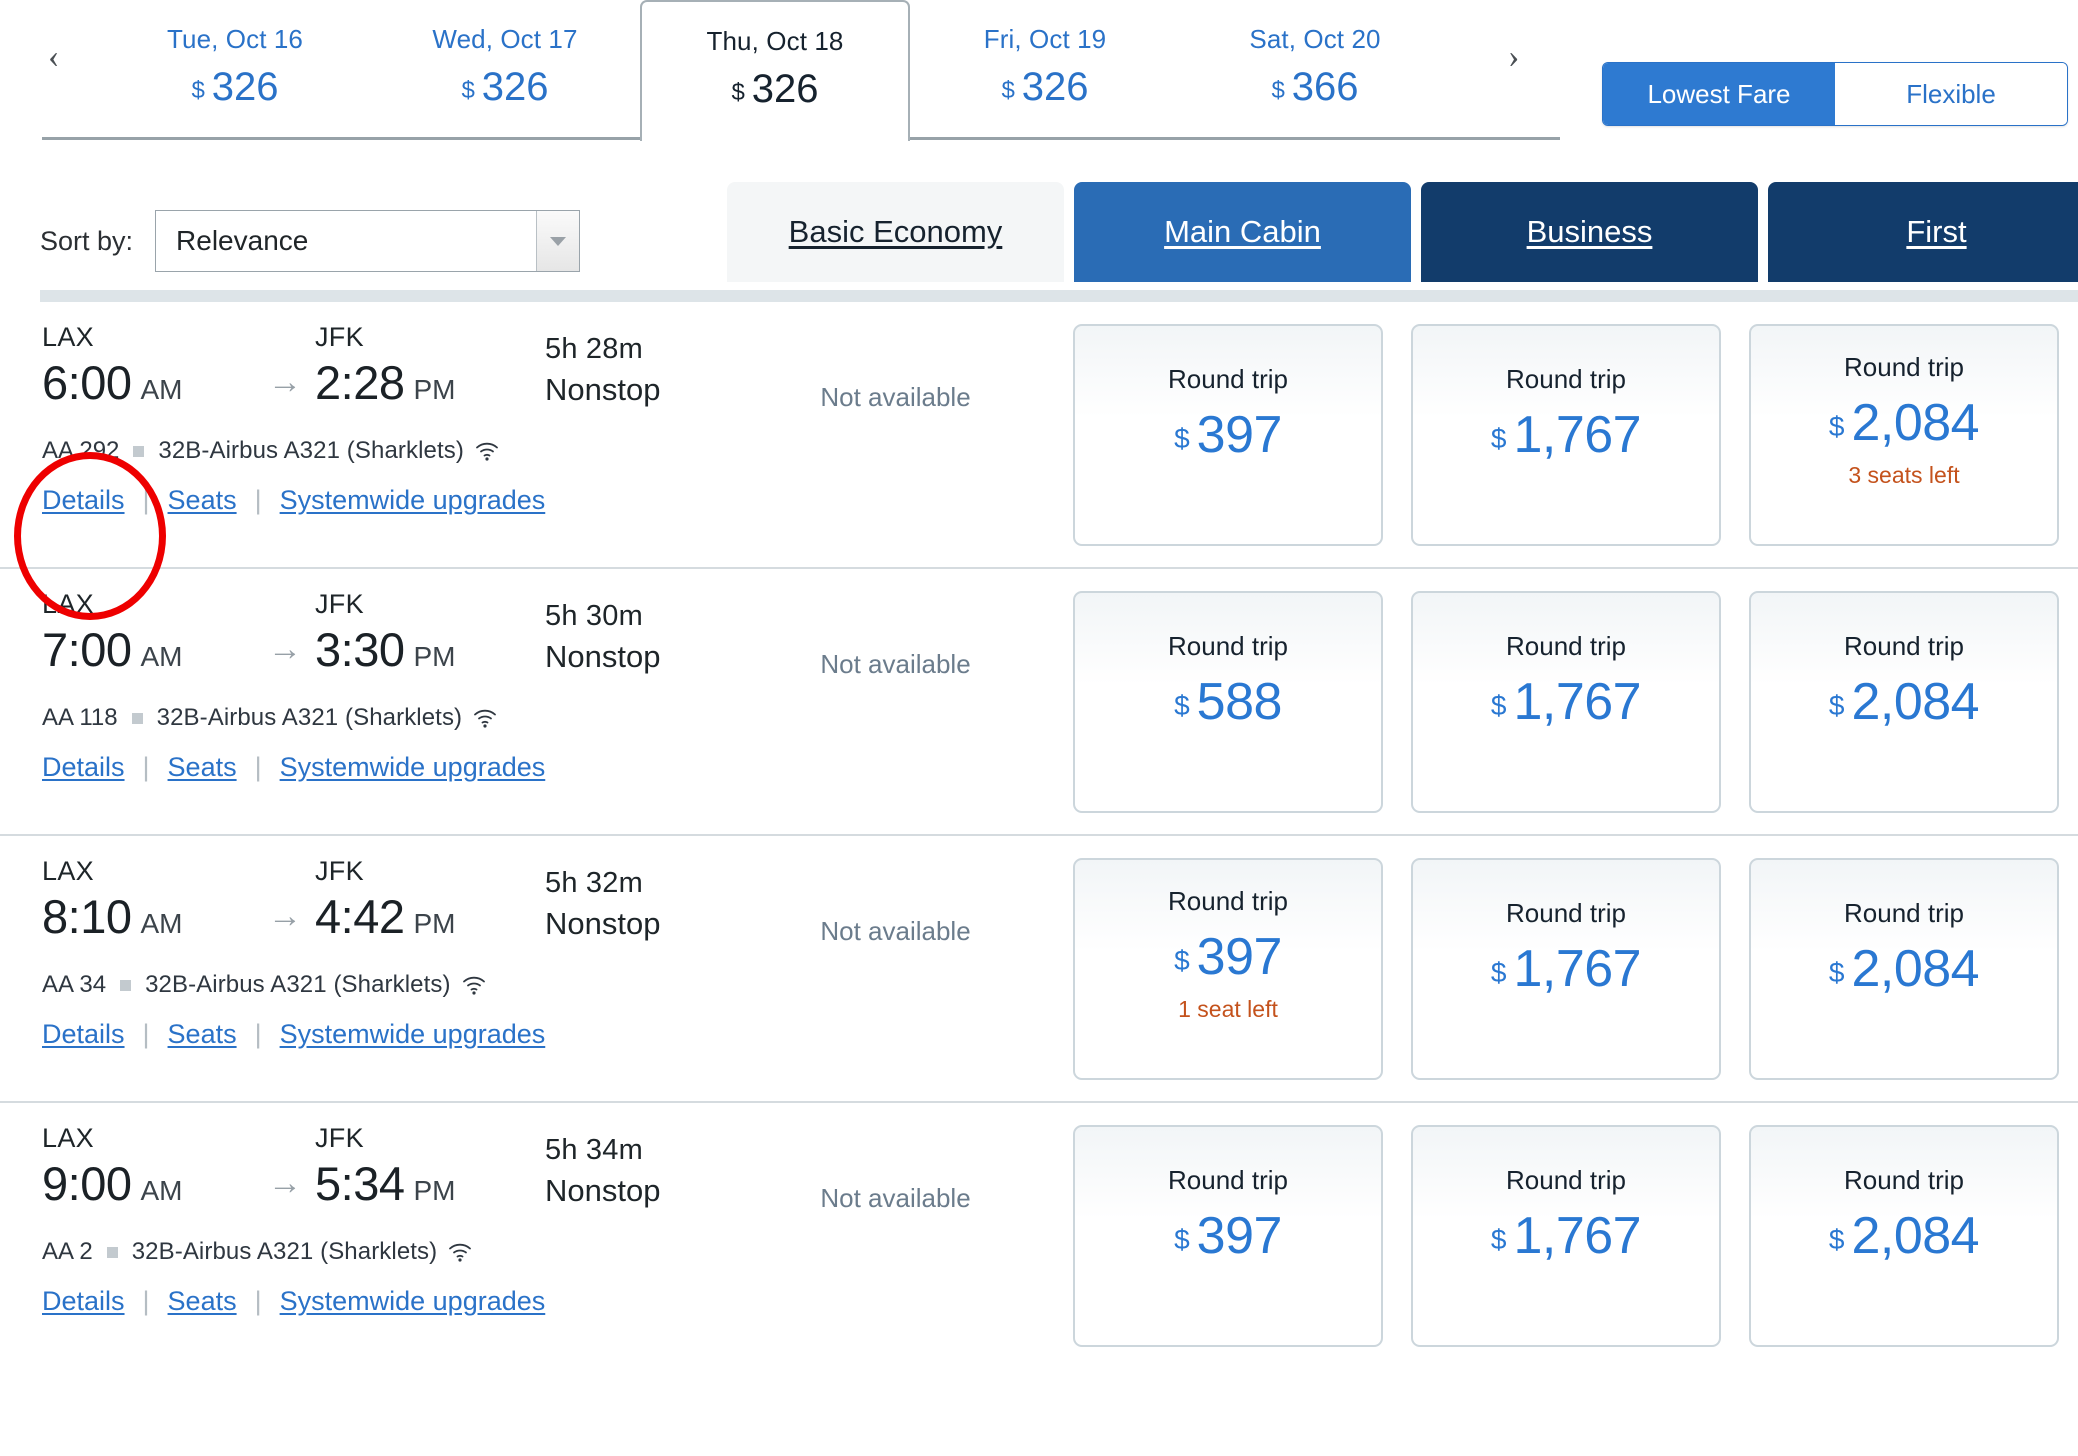 The width and height of the screenshot is (2078, 1456). I want to click on flight-number: AA 2, so click(67, 1251).